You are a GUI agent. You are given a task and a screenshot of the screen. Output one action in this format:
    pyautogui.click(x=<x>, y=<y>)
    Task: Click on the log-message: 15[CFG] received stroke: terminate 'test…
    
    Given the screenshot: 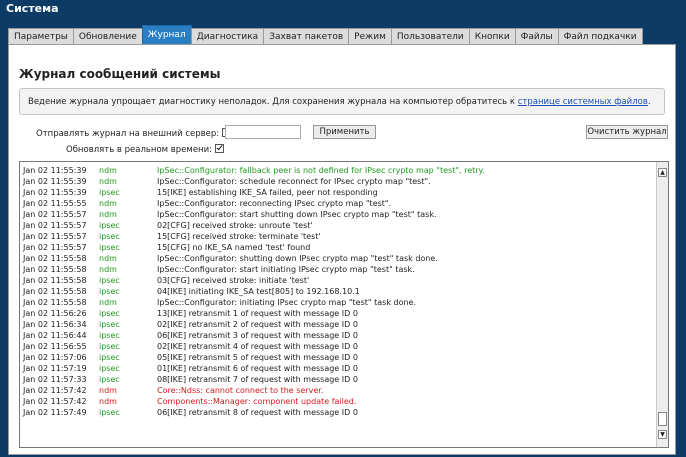 What is the action you would take?
    pyautogui.click(x=239, y=236)
    